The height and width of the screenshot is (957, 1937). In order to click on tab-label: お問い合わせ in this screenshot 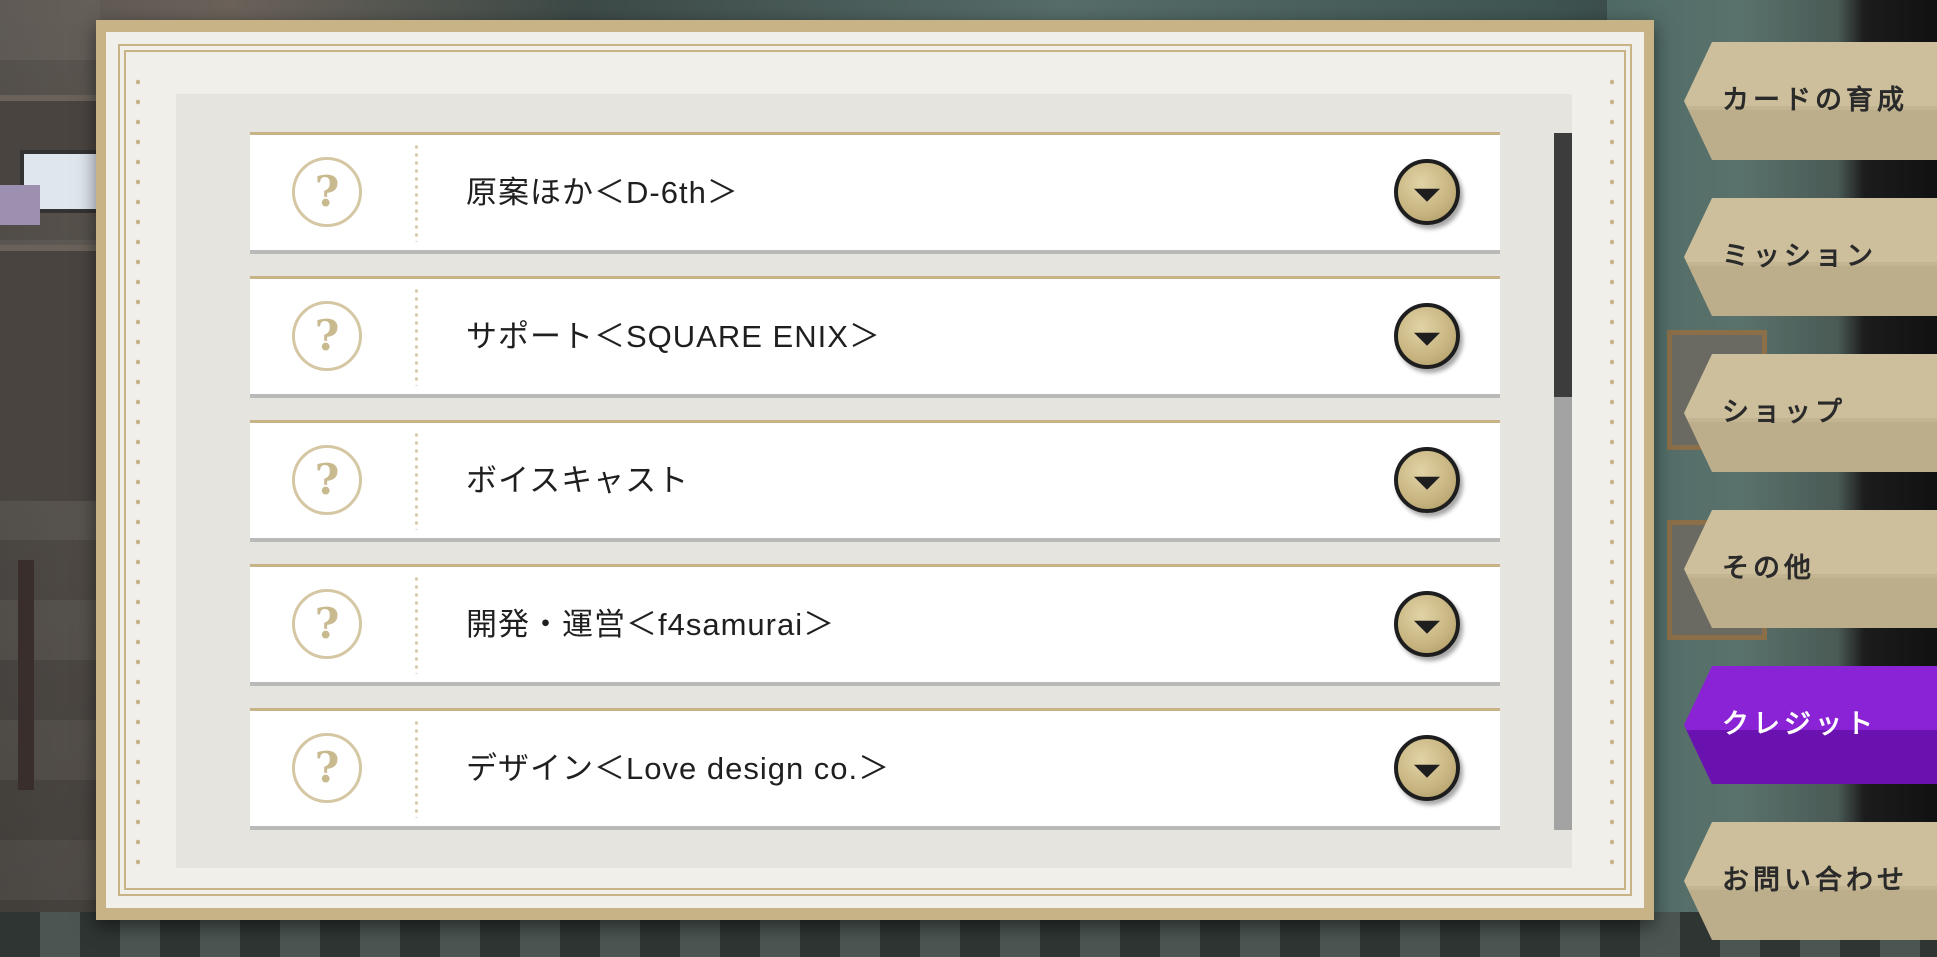, I will do `click(1815, 880)`.